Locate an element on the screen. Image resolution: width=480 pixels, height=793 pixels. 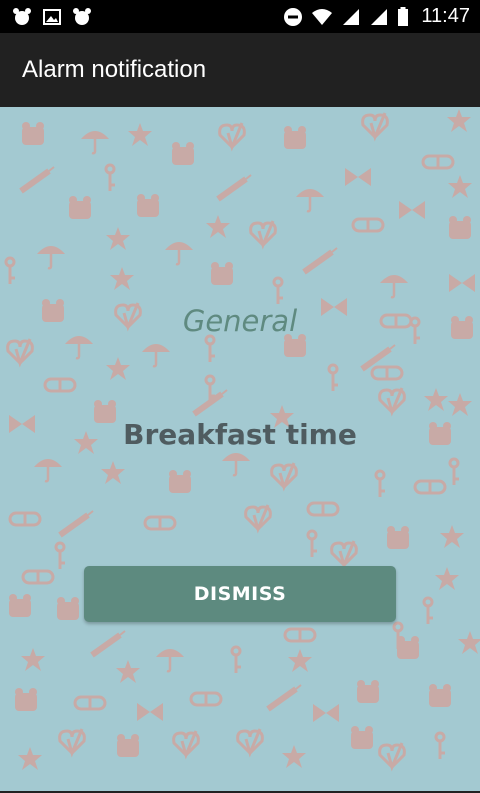
status-bar-time: 11:47 is located at coordinates (445, 16).